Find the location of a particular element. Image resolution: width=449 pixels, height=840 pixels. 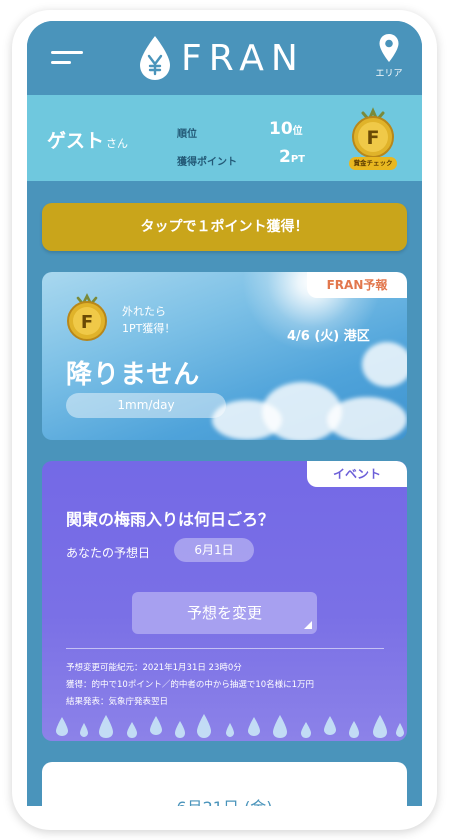

forecast-date-location: 4/6 (火) 港区 is located at coordinates (328, 336).